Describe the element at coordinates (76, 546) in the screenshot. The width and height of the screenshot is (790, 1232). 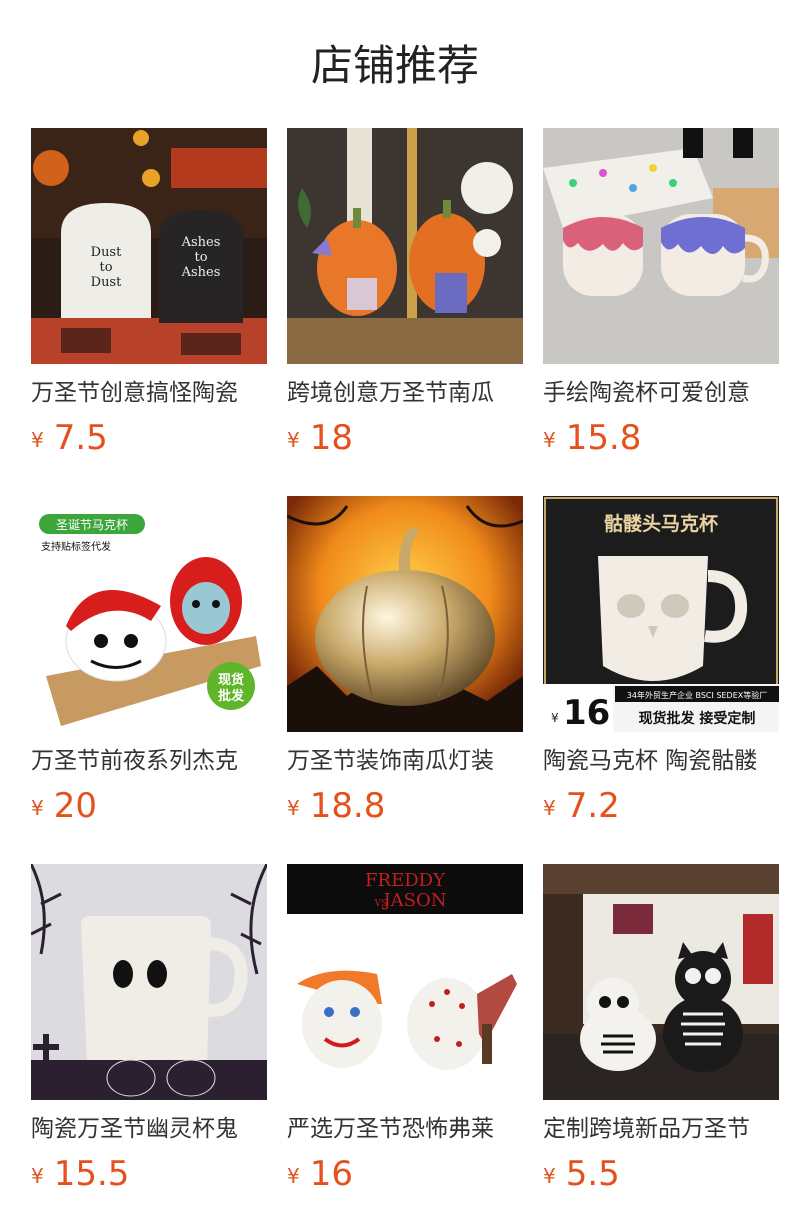
I see `svg-text: 支持贴标签代发` at that location.